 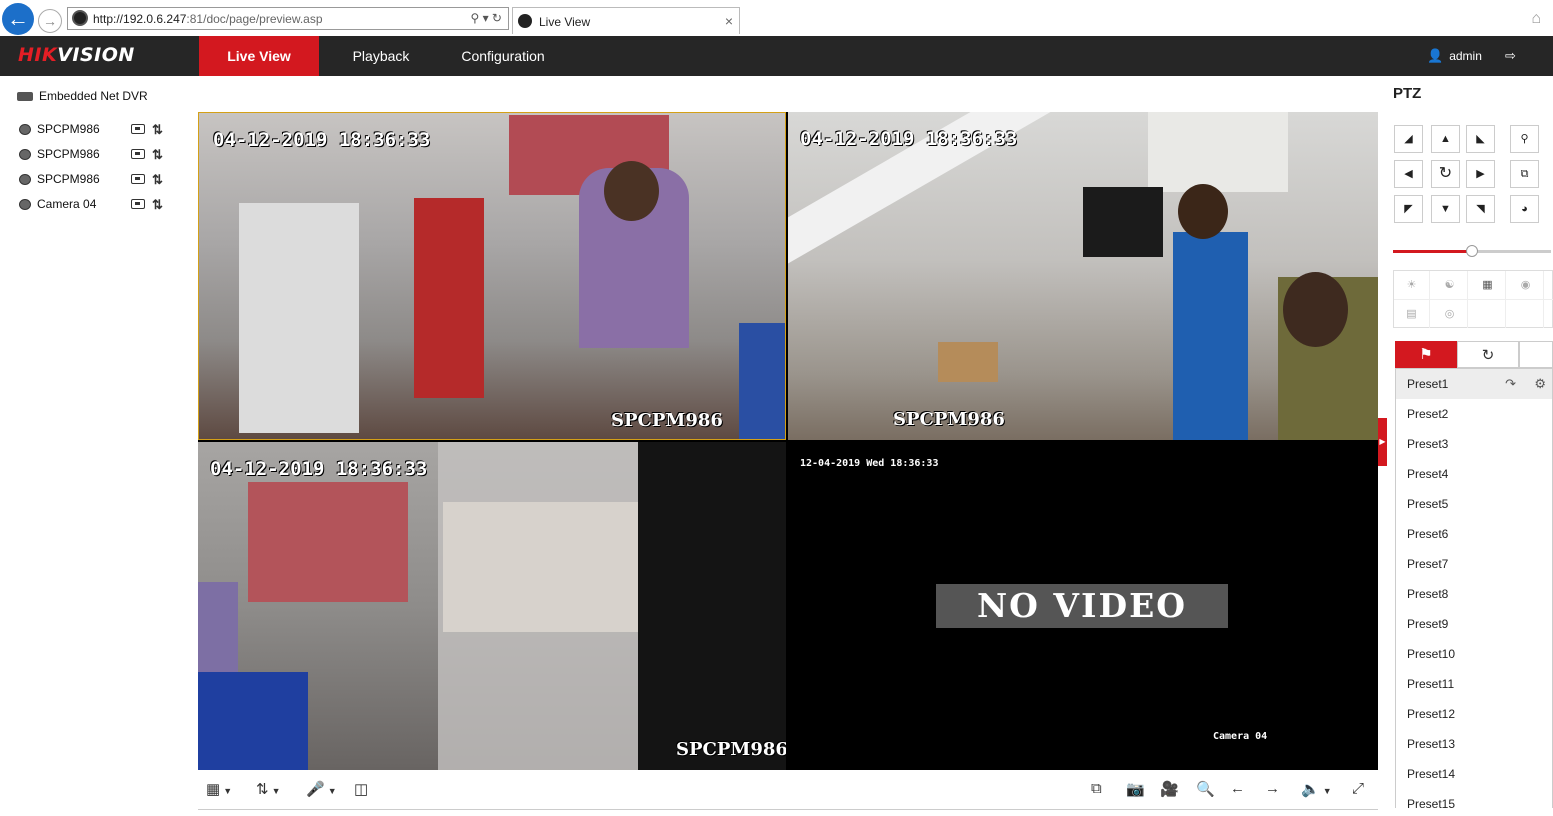 What do you see at coordinates (1474, 744) in the screenshot?
I see `preset-item: Preset13` at bounding box center [1474, 744].